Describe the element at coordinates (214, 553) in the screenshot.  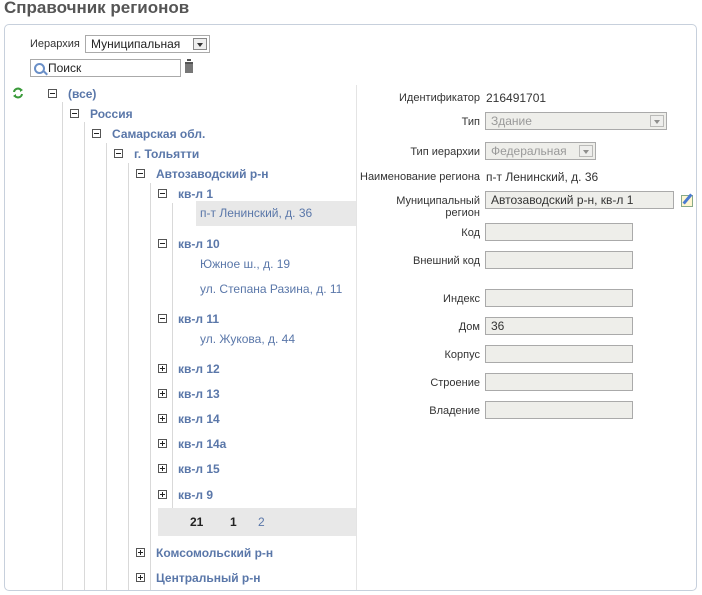
I see `tree-node-district: Комсомольский р-н` at that location.